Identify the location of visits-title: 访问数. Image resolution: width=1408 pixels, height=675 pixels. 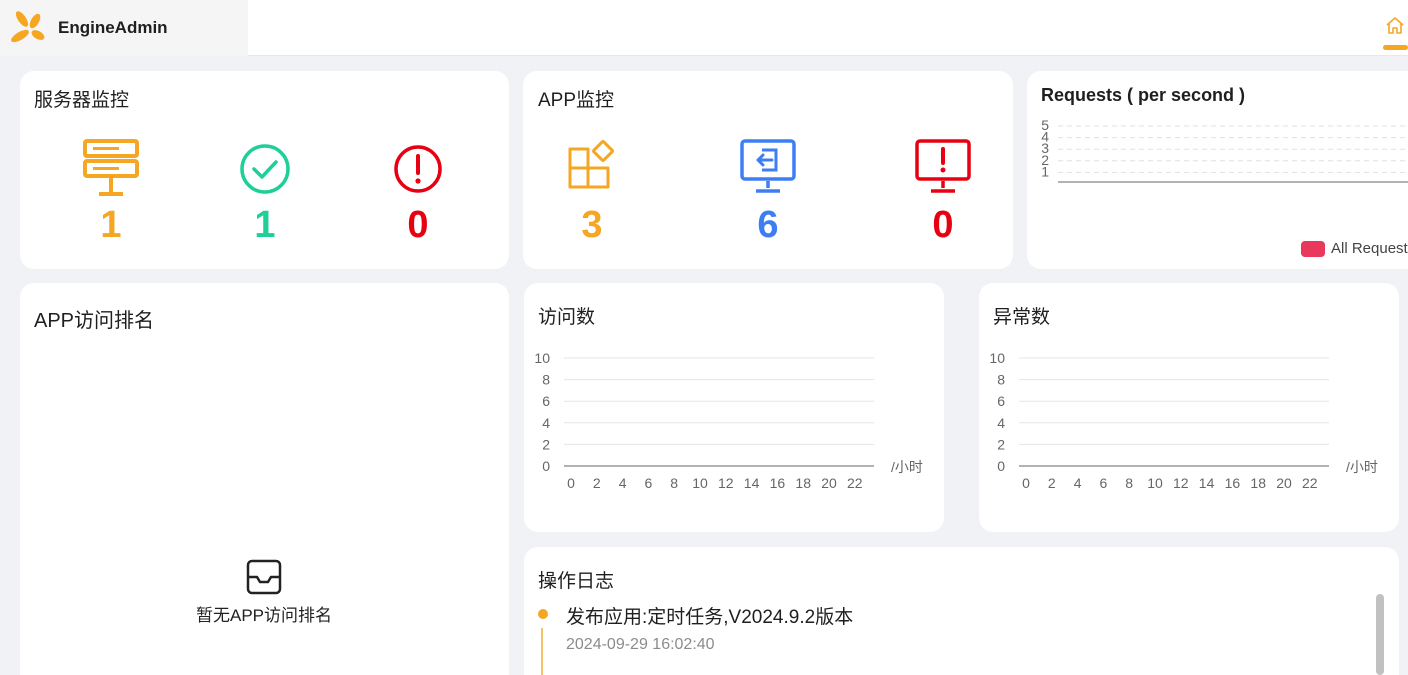
(567, 317).